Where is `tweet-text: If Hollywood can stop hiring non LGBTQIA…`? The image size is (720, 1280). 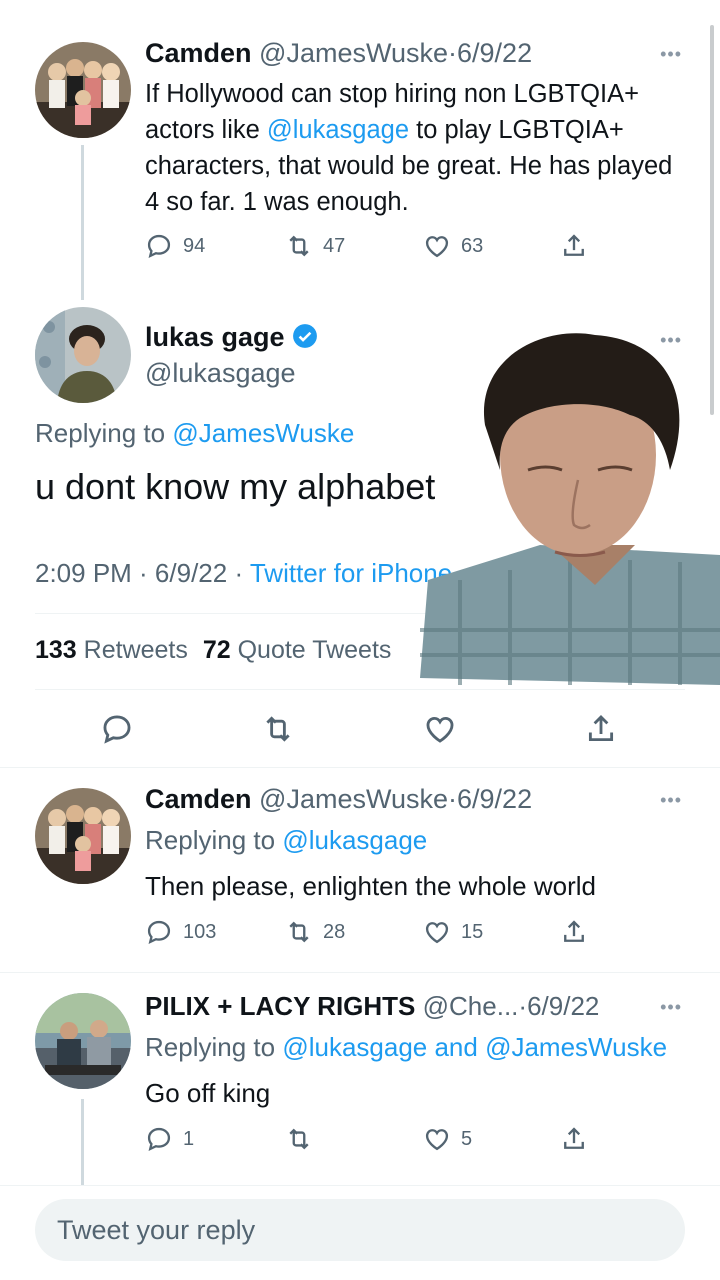
tweet-text: If Hollywood can stop hiring non LGBTQIA… is located at coordinates (409, 148).